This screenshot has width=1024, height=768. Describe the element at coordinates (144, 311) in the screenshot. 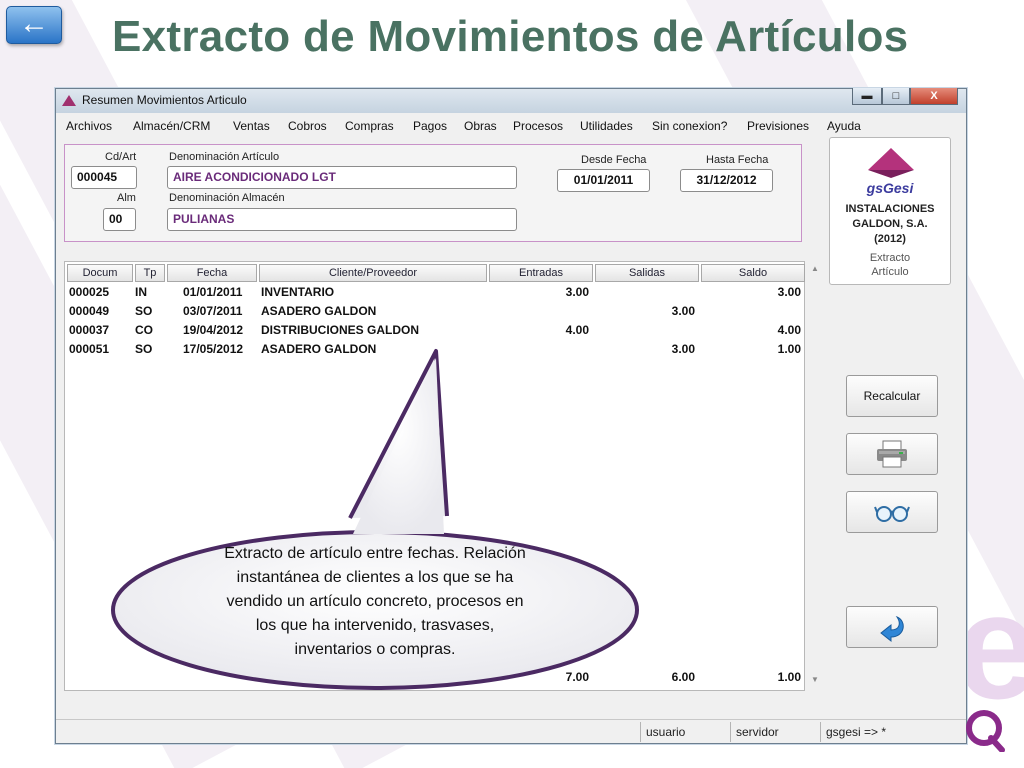

I see `cell-tp: SO` at that location.